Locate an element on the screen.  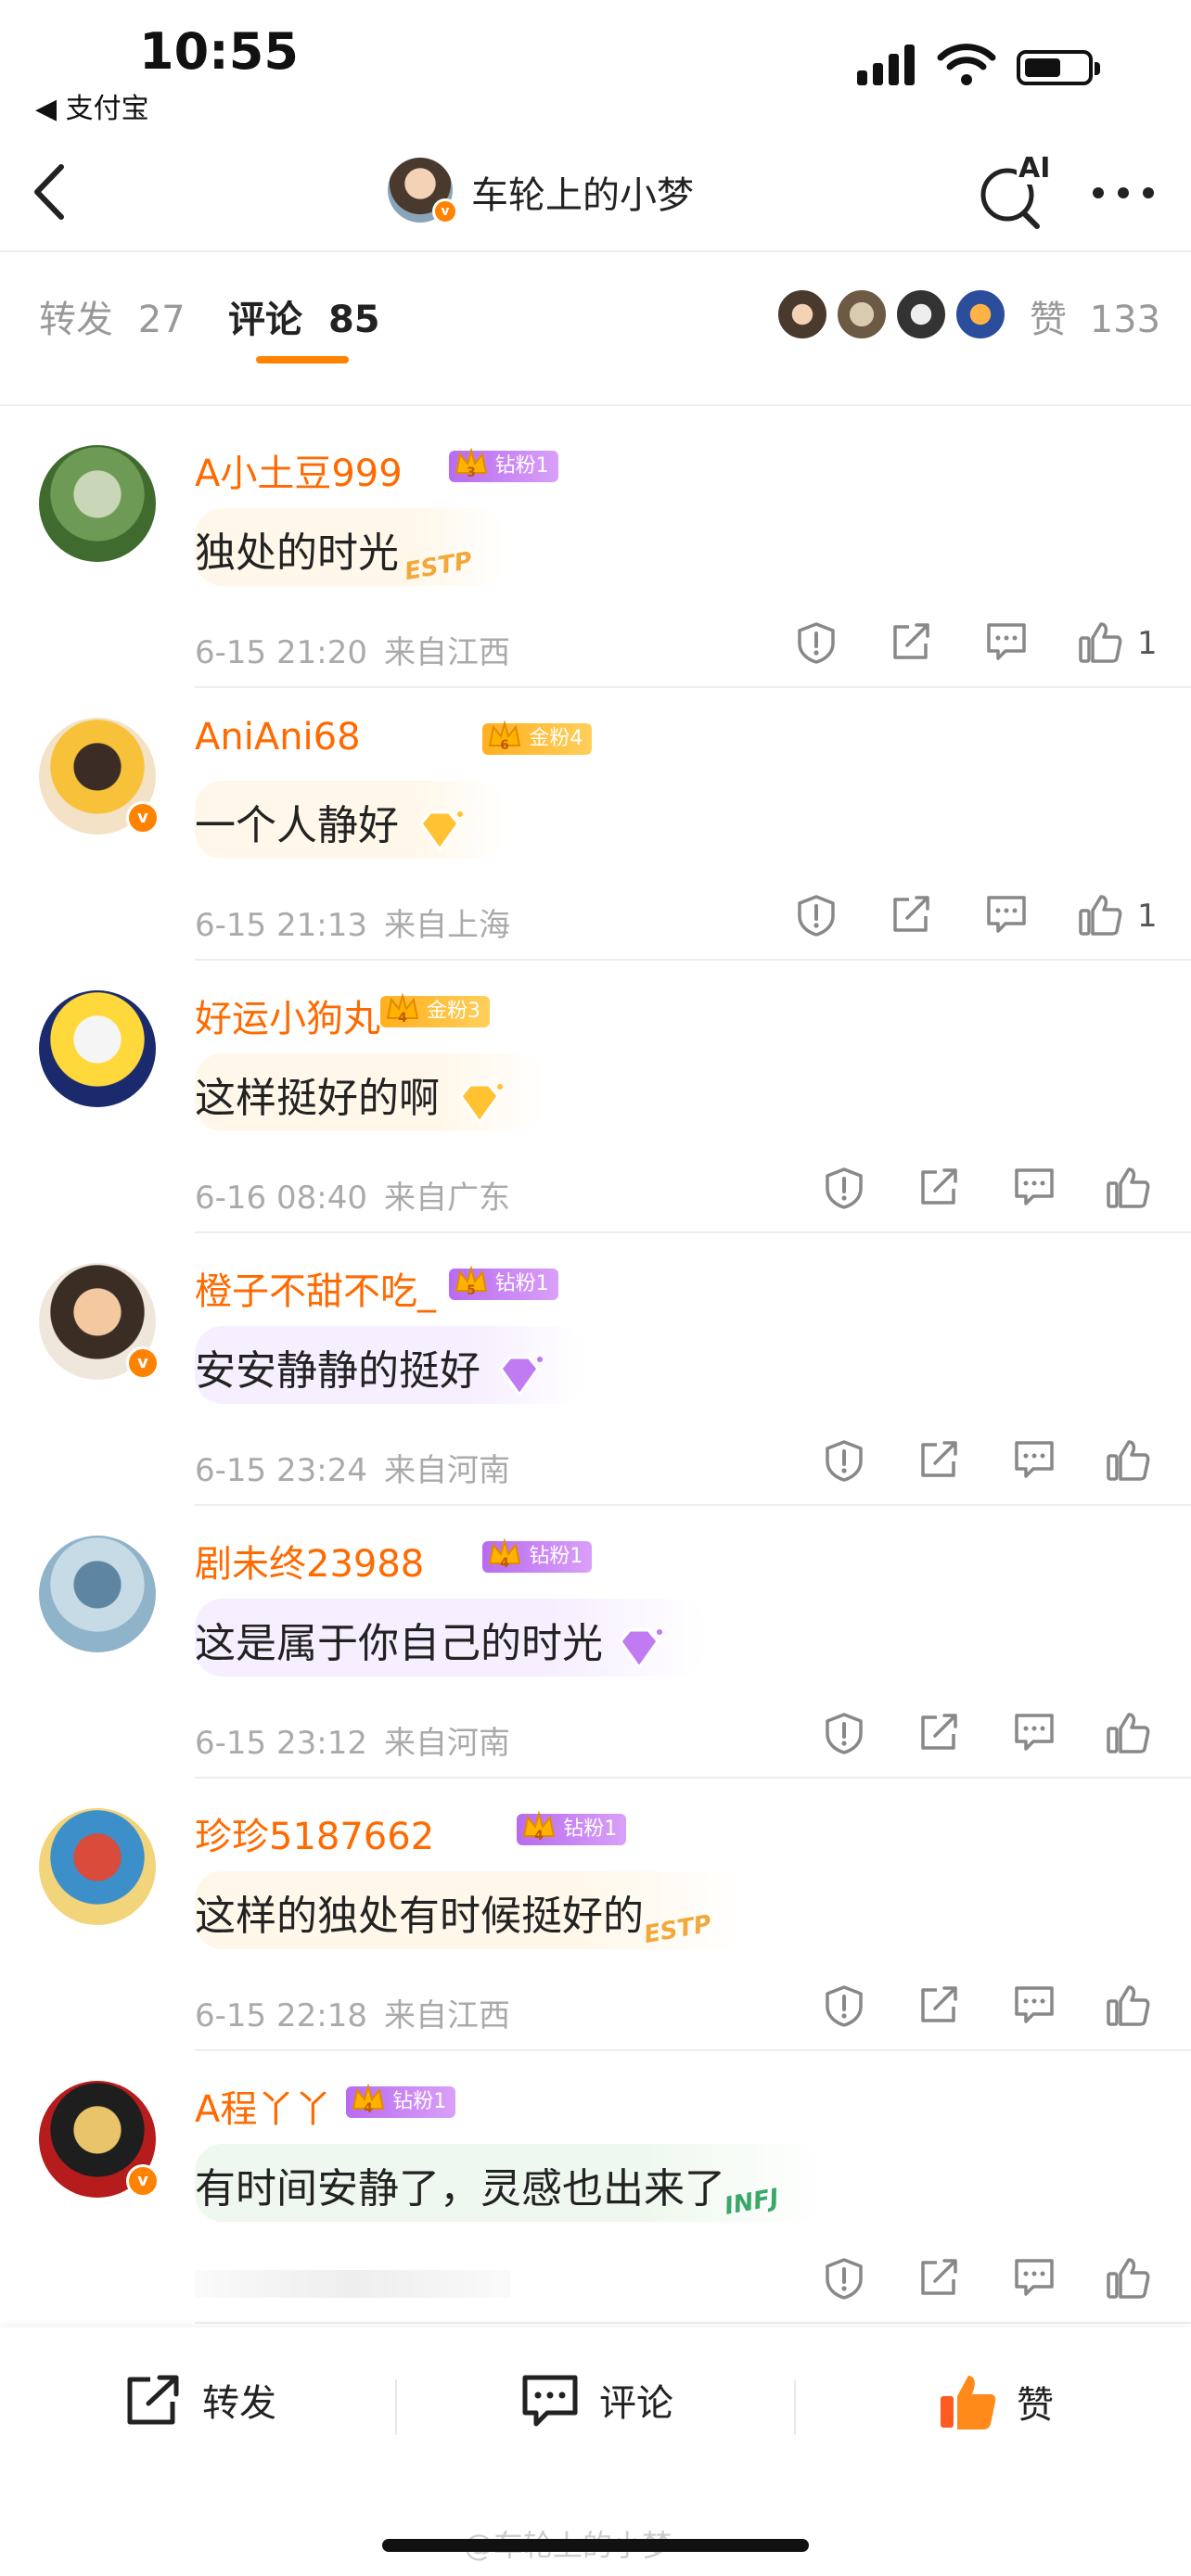
crown-icon: 3 is located at coordinates (471, 463).